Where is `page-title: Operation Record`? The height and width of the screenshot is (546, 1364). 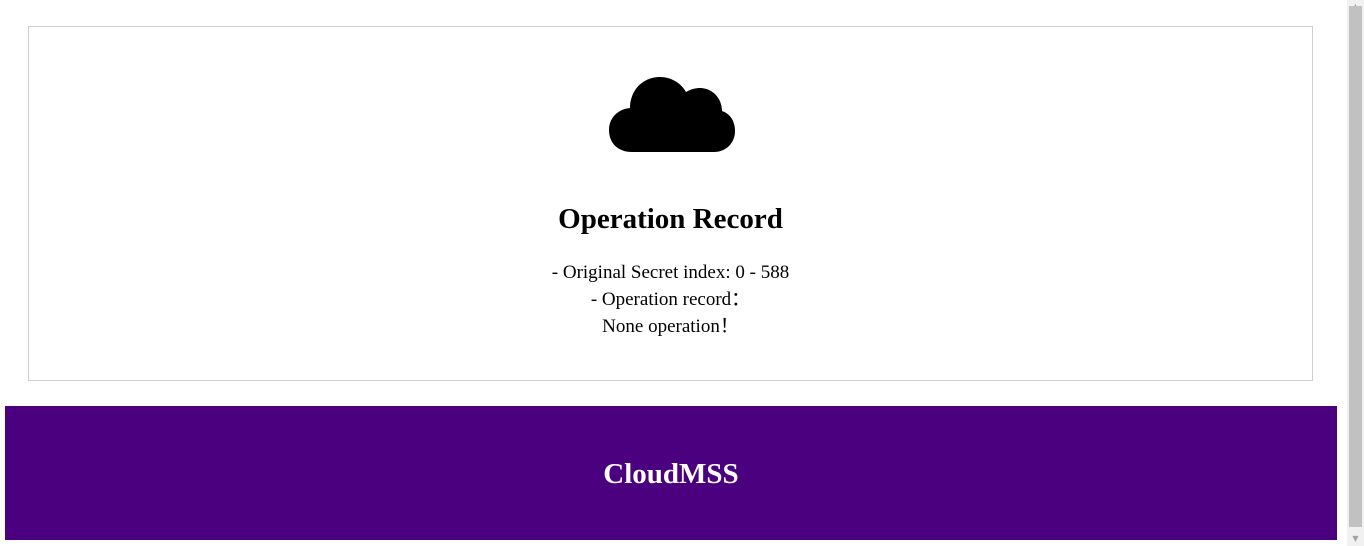
page-title: Operation Record is located at coordinates (670, 219).